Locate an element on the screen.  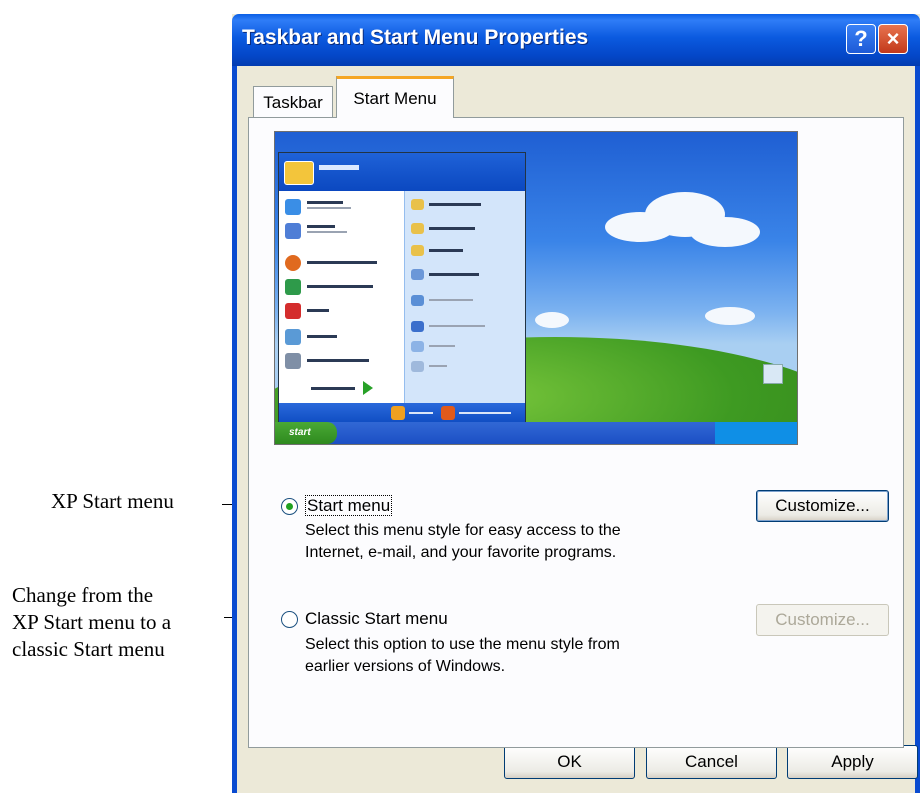
close-button: × is located at coordinates (893, 39).